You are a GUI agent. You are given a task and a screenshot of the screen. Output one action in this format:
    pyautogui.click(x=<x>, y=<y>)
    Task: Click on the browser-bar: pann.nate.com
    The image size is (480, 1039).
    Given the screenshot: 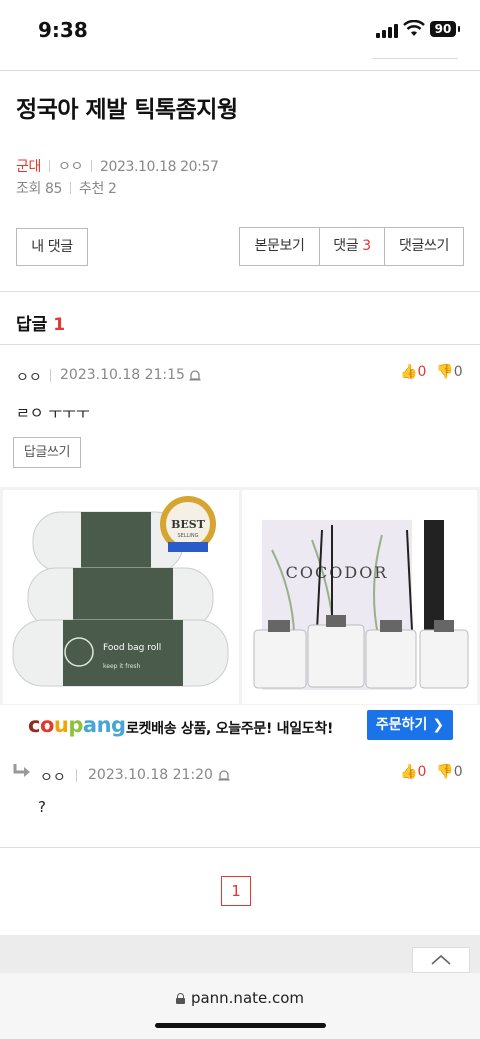 What is the action you would take?
    pyautogui.click(x=240, y=1006)
    